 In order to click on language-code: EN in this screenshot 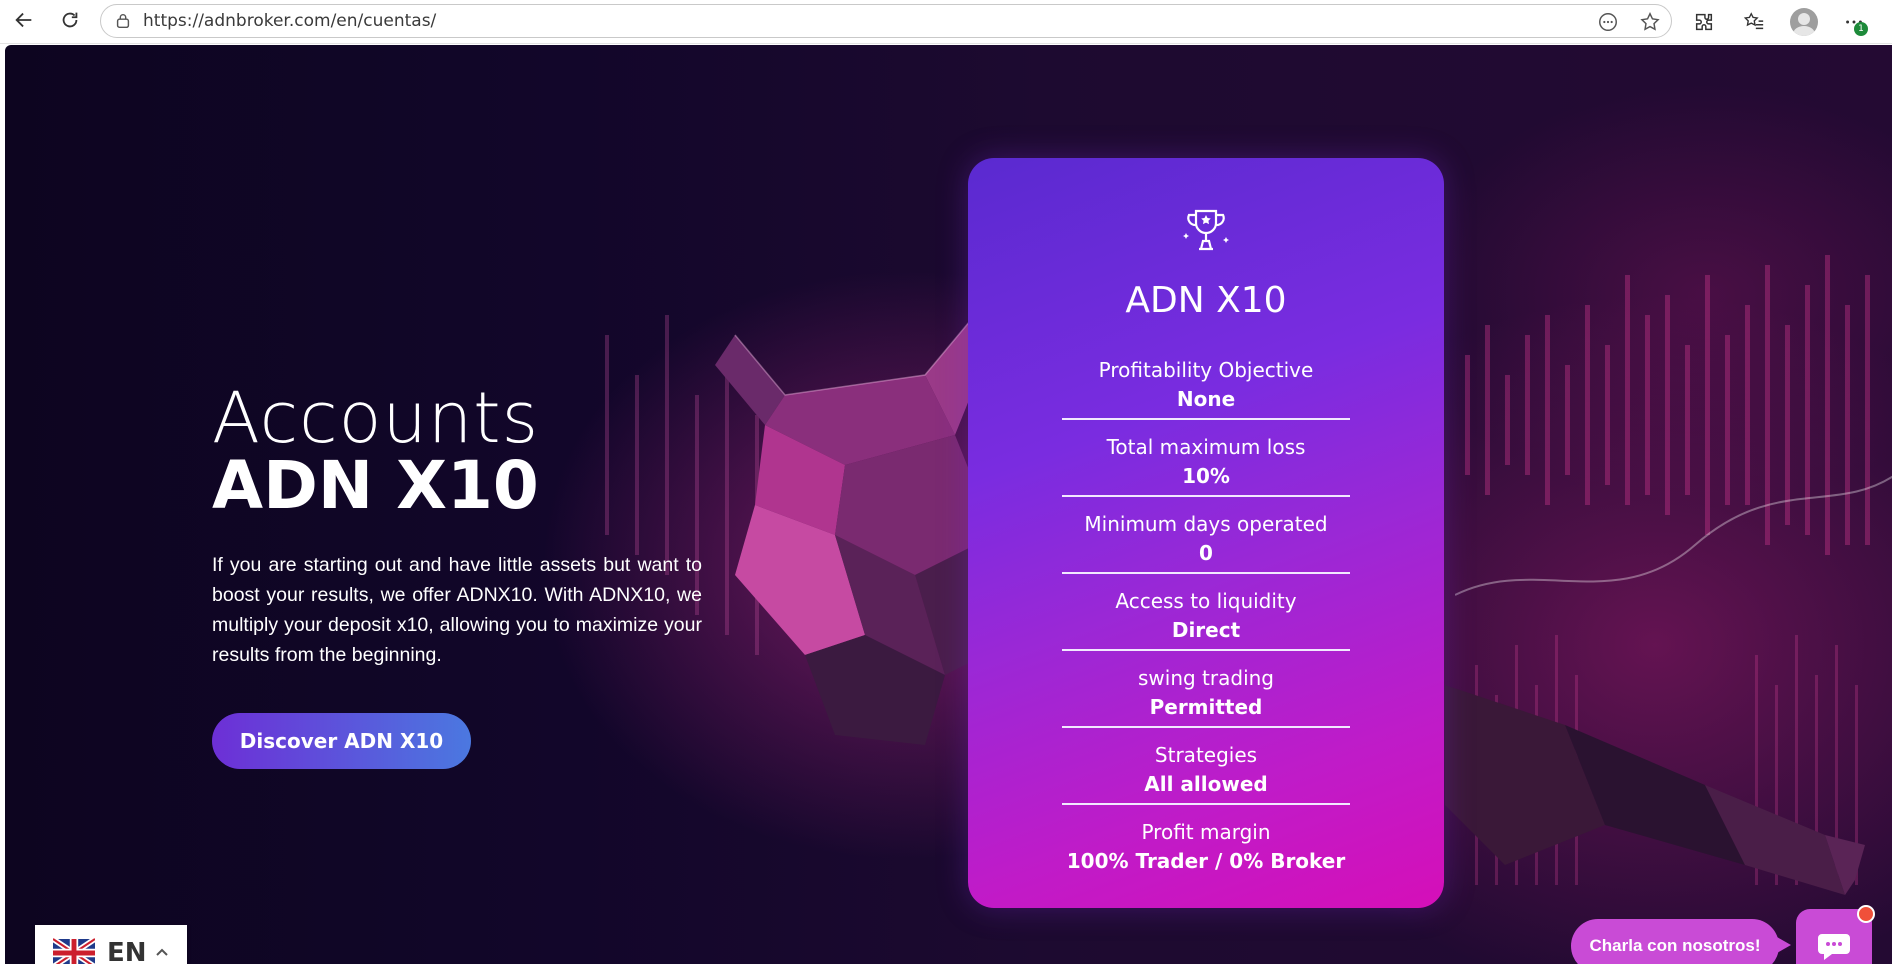, I will do `click(127, 951)`.